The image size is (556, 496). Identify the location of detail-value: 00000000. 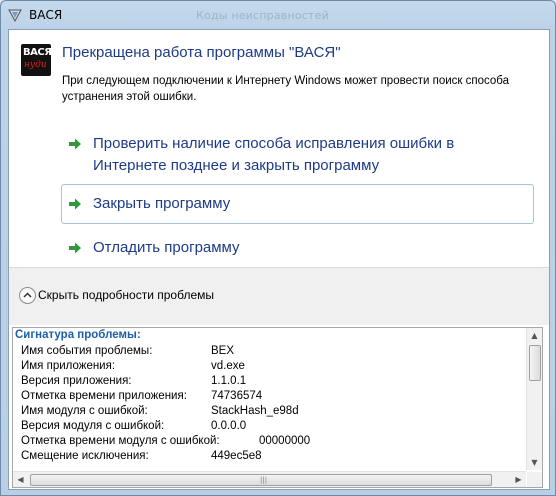
(285, 441).